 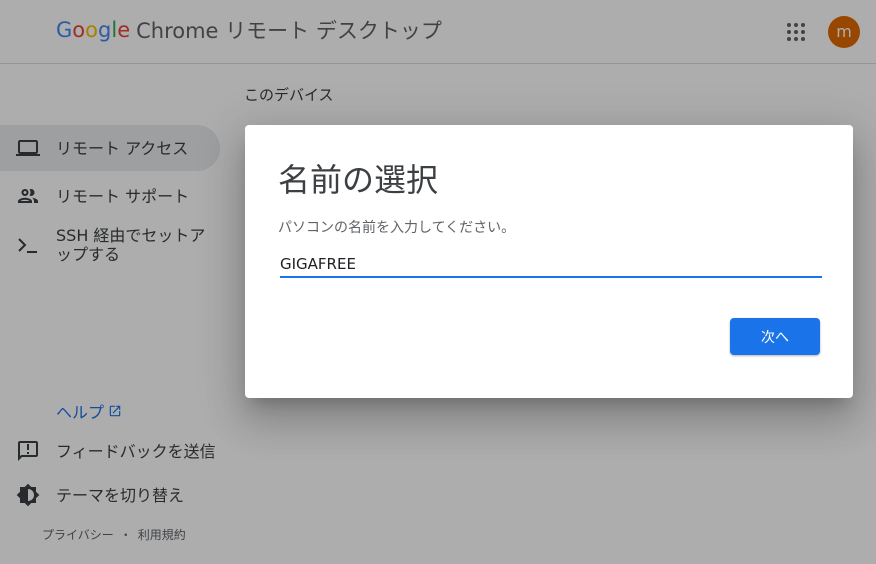 What do you see at coordinates (358, 180) in the screenshot?
I see `dialog-title: 名前の選択` at bounding box center [358, 180].